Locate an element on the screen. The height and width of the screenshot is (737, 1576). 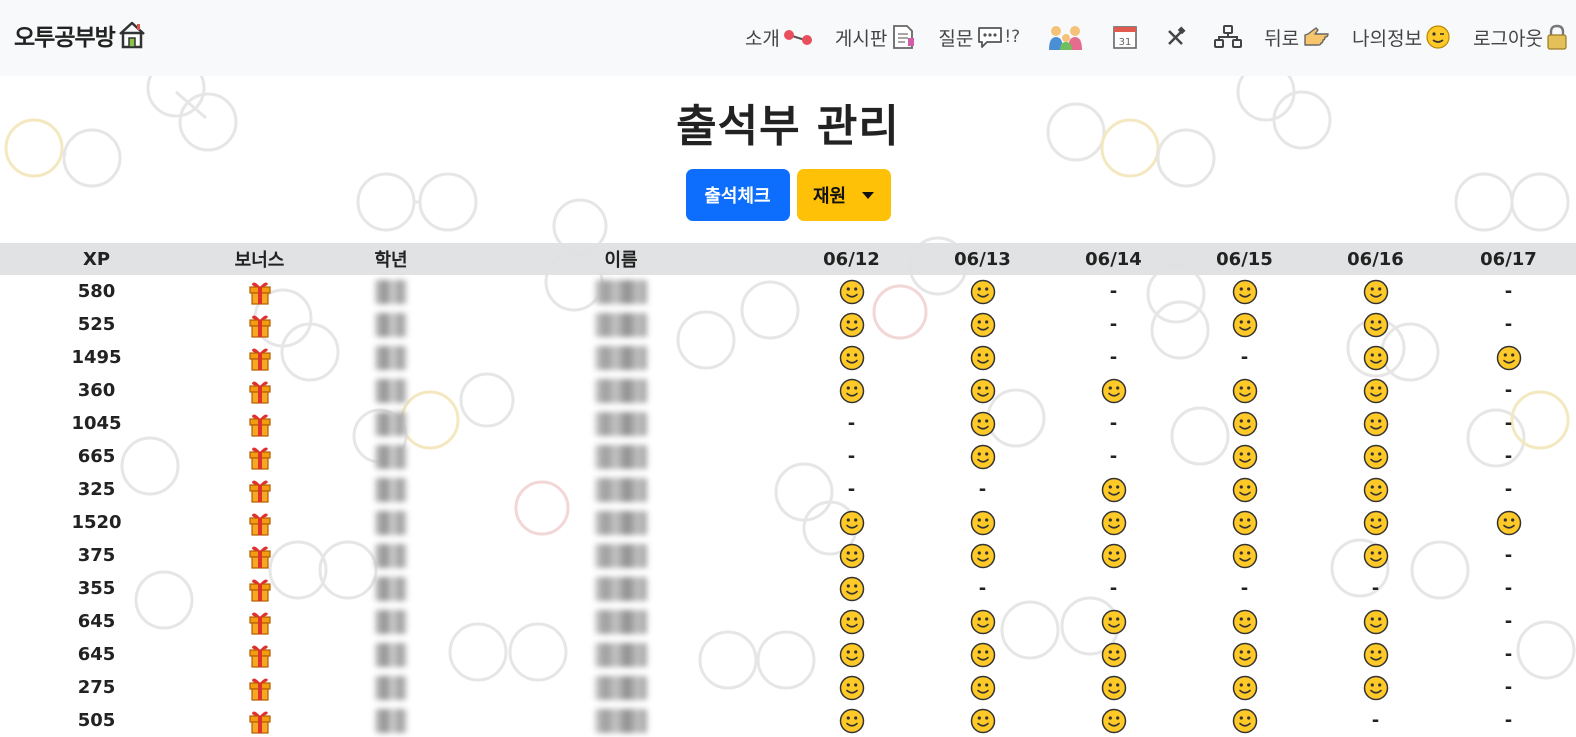
nav-question: 질문 !? is located at coordinates (979, 37).